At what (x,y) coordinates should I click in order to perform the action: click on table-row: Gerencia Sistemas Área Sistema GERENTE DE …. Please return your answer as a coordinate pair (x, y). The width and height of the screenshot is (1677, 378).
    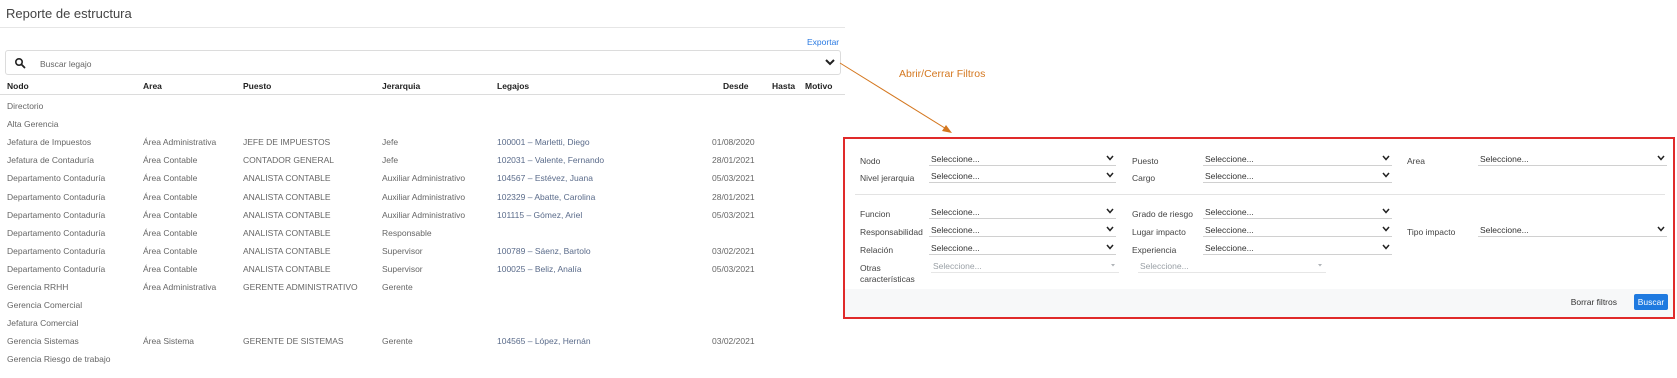
    Looking at the image, I should click on (422, 344).